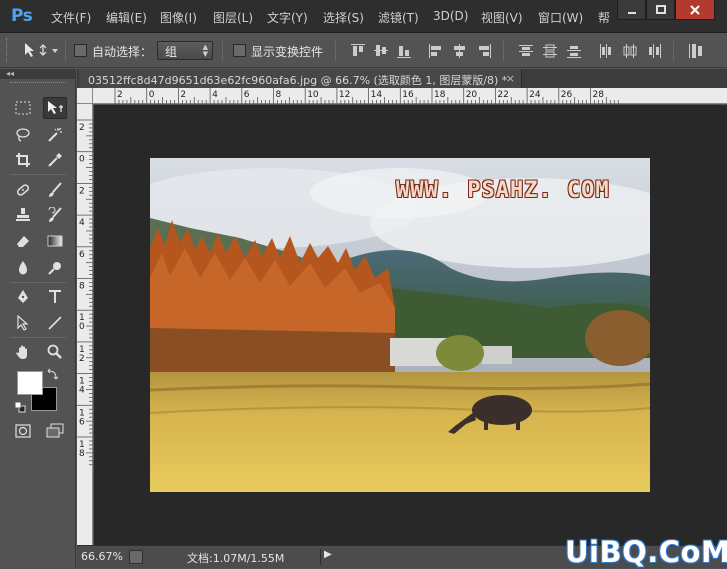  What do you see at coordinates (20, 407) in the screenshot?
I see `default-colors-icon` at bounding box center [20, 407].